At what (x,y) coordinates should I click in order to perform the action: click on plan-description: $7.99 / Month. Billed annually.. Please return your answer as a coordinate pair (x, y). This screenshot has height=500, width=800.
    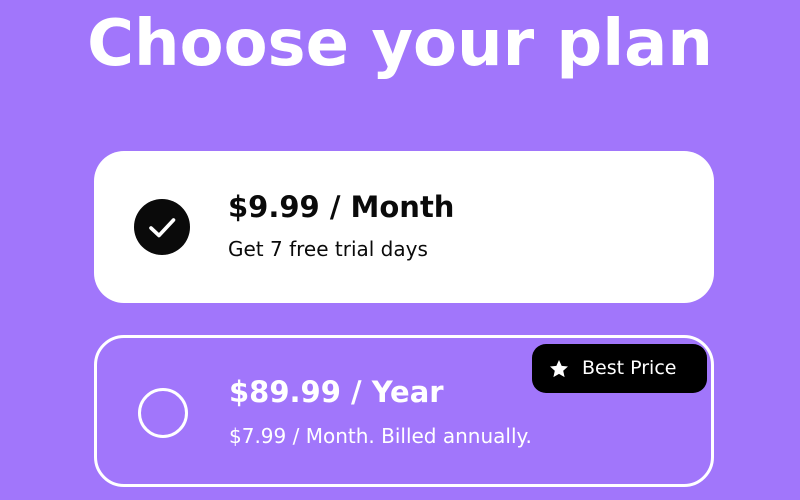
    Looking at the image, I should click on (380, 436).